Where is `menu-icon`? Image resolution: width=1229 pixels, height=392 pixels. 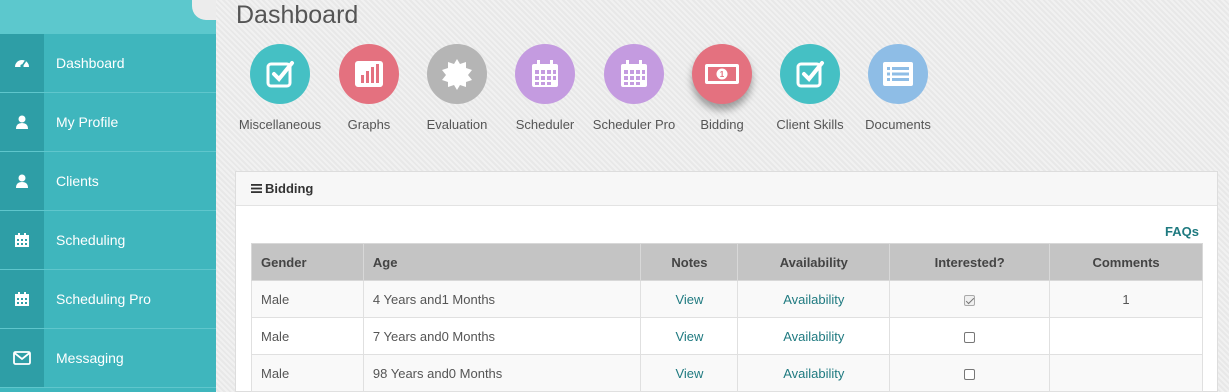 menu-icon is located at coordinates (256, 188).